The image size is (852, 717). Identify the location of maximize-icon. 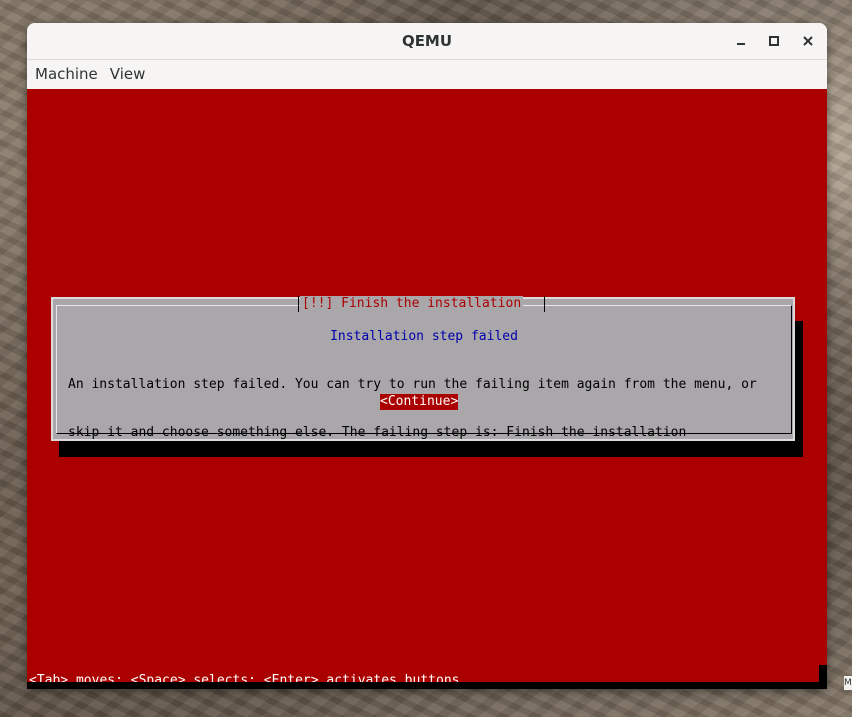
(774, 41).